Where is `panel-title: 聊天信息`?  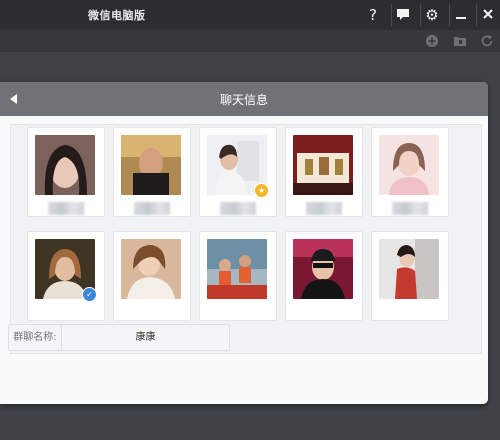 panel-title: 聊天信息 is located at coordinates (243, 100).